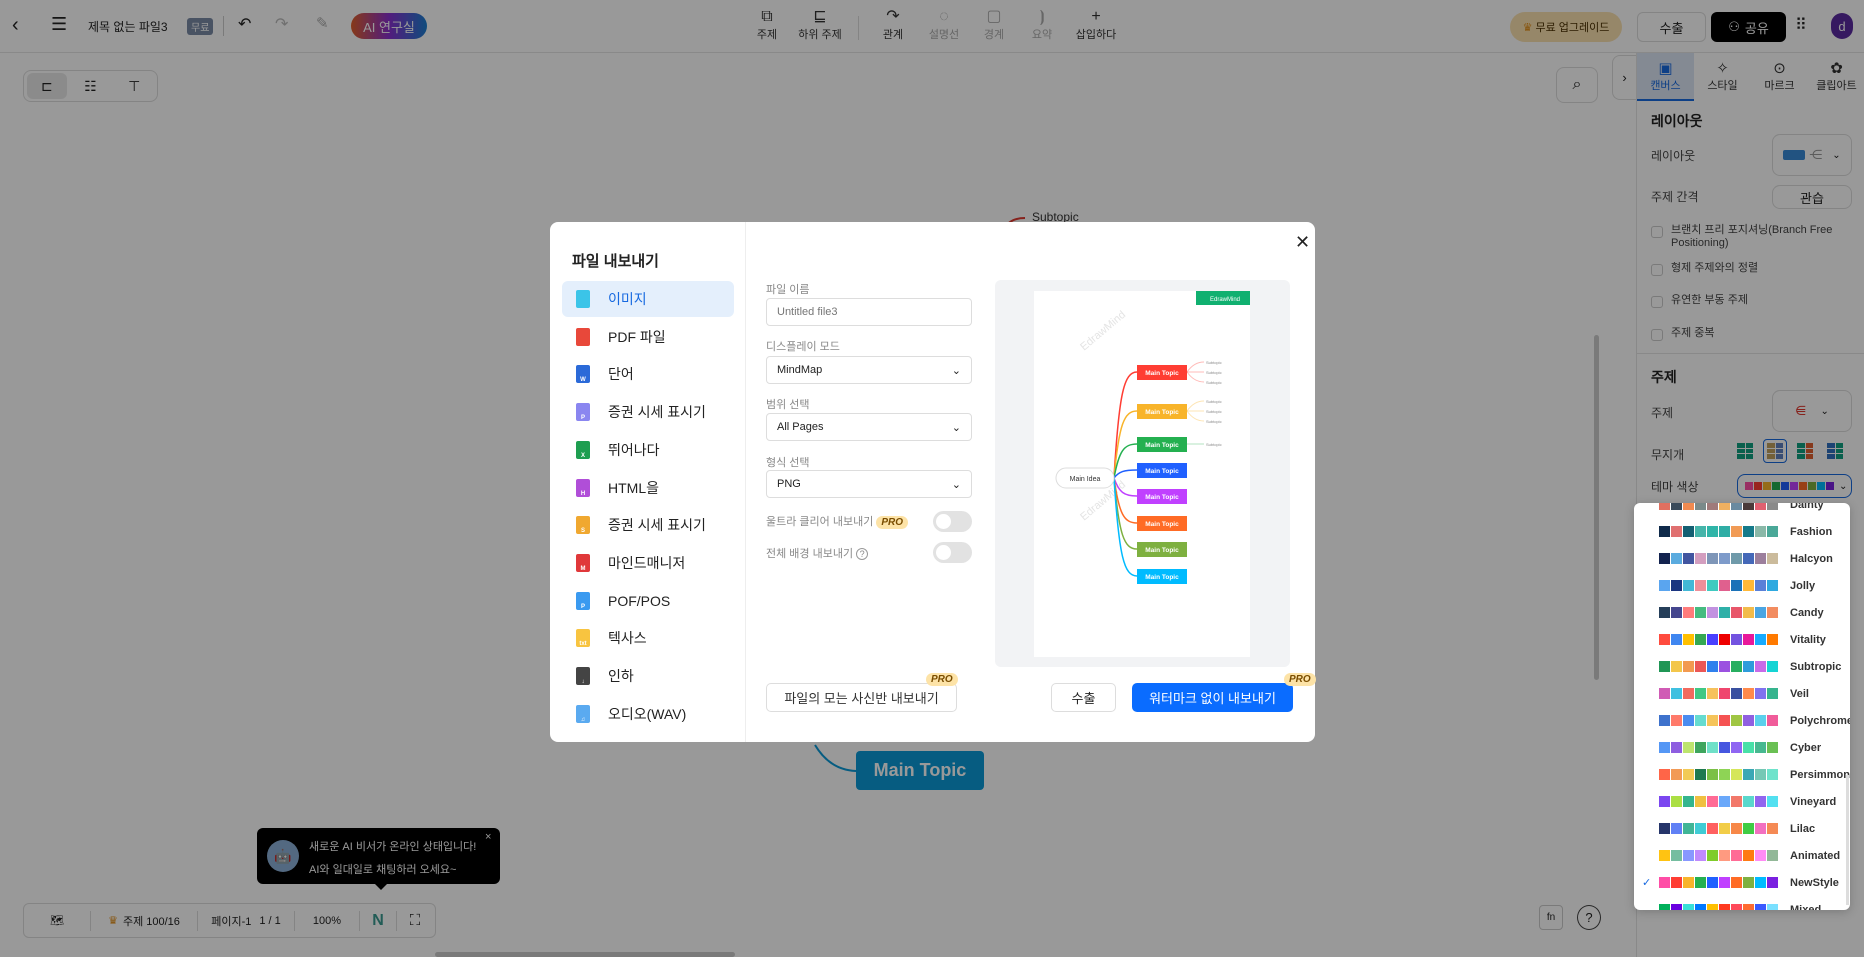  Describe the element at coordinates (1742, 774) in the screenshot. I see `theme-option: Persimmon` at that location.